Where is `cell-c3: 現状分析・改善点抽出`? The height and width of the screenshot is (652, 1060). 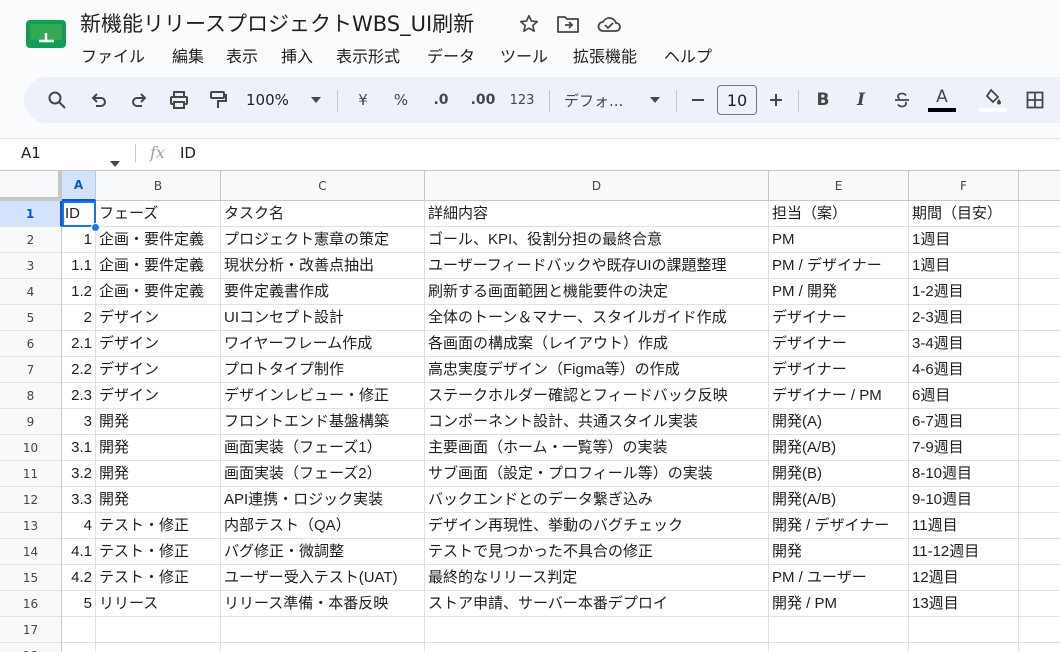 cell-c3: 現状分析・改善点抽出 is located at coordinates (323, 266).